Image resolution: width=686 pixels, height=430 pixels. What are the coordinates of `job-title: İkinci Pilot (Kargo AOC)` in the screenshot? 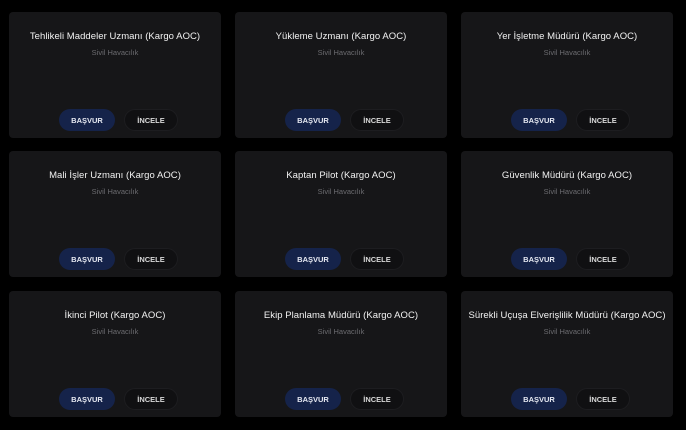 It's located at (115, 315).